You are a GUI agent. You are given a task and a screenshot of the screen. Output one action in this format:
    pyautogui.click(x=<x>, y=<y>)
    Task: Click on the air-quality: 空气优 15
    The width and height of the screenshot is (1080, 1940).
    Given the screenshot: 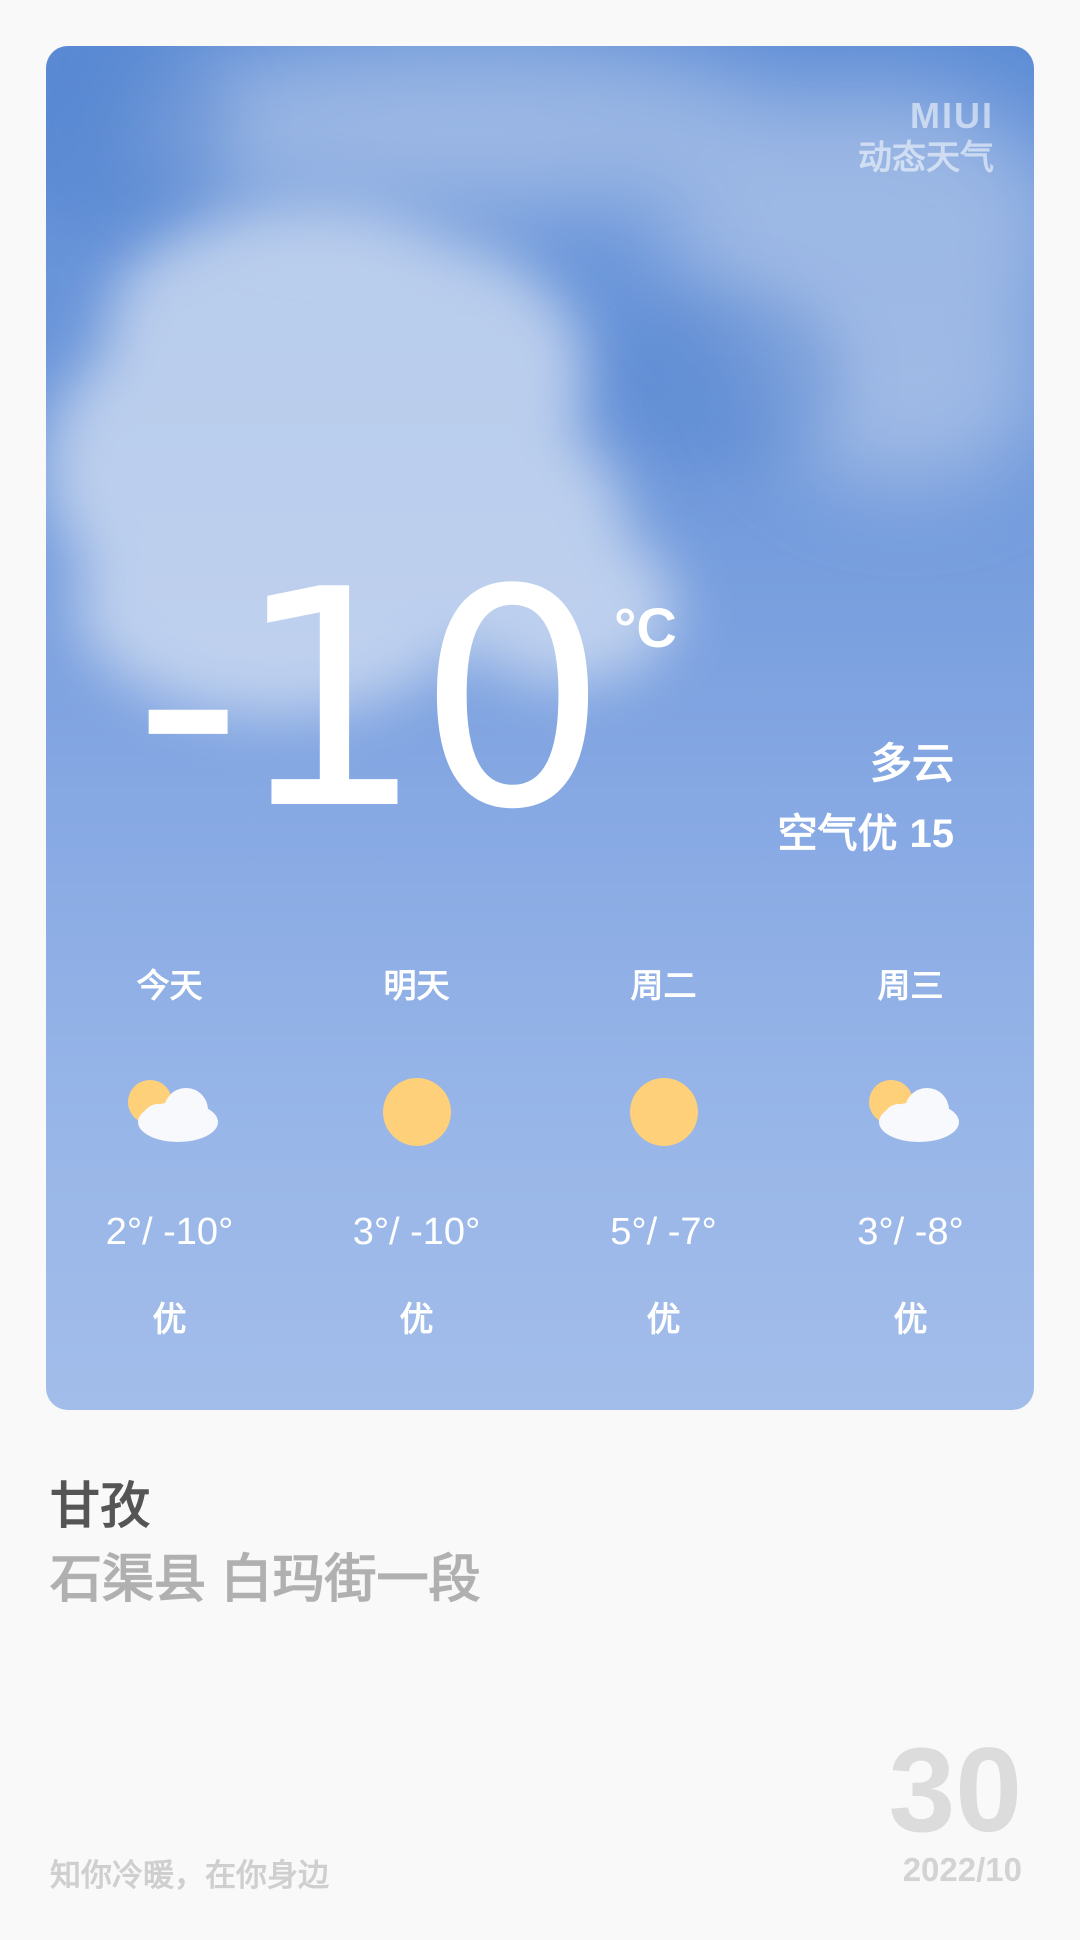 What is the action you would take?
    pyautogui.click(x=866, y=834)
    